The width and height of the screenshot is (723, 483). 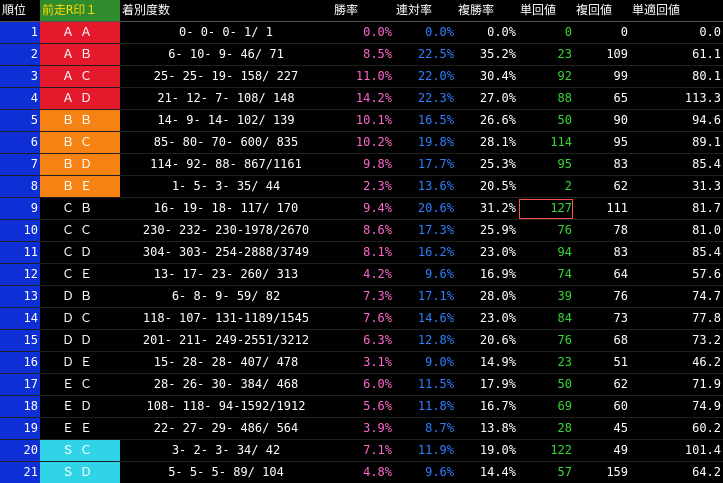 I want to click on record-cell: 201- 211- 249-2551/3212, so click(x=226, y=341).